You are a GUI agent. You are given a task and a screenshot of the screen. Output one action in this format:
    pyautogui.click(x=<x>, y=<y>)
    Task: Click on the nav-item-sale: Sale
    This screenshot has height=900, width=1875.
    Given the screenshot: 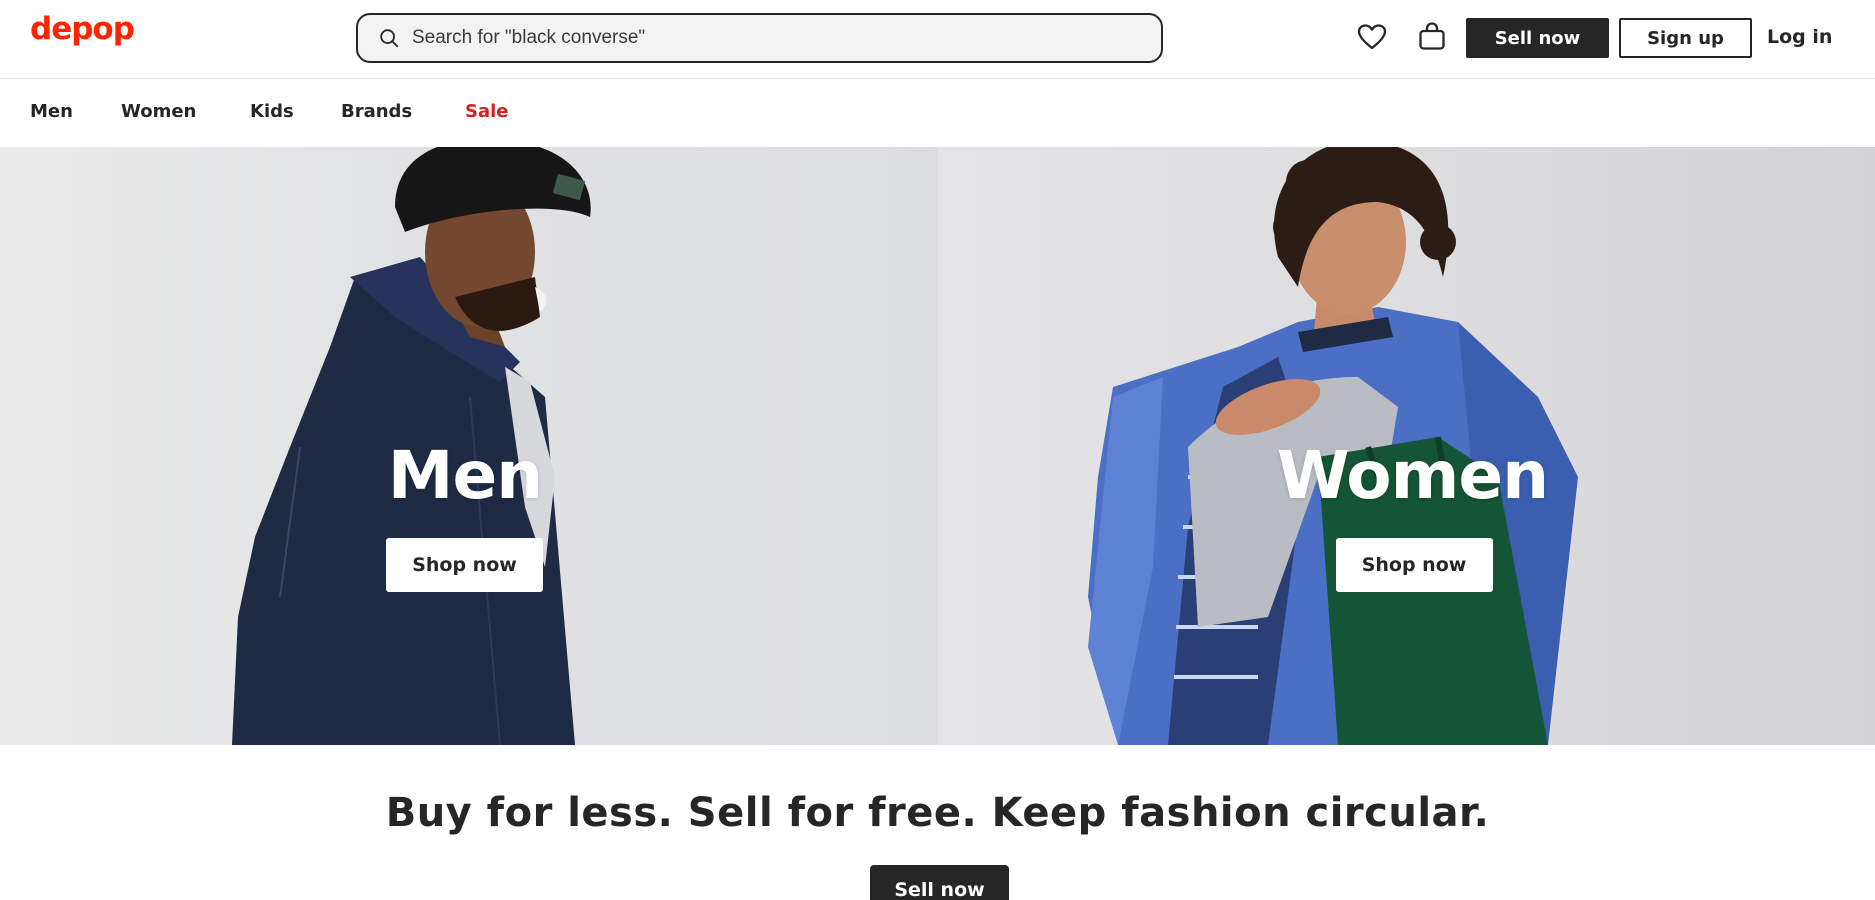 What is the action you would take?
    pyautogui.click(x=487, y=111)
    